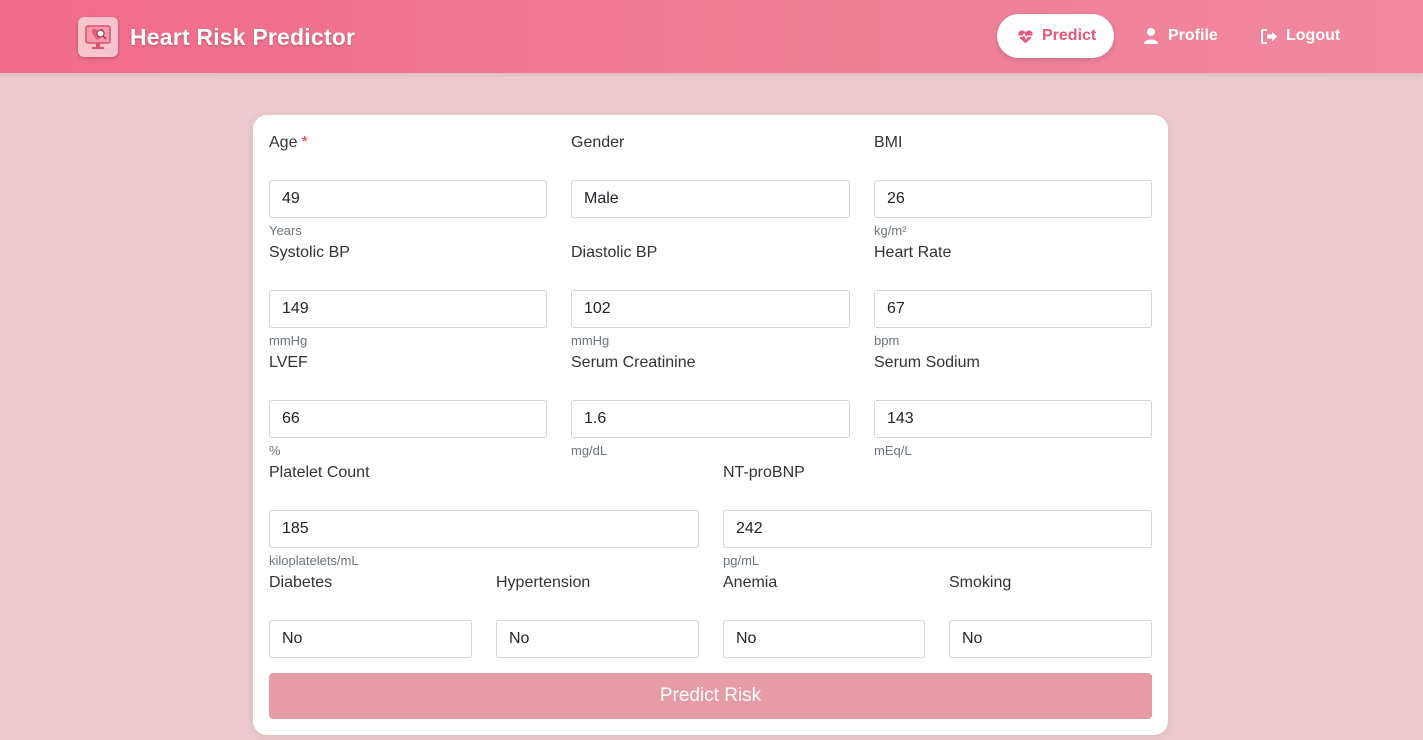 This screenshot has width=1423, height=740. I want to click on age-label: Age, so click(283, 142).